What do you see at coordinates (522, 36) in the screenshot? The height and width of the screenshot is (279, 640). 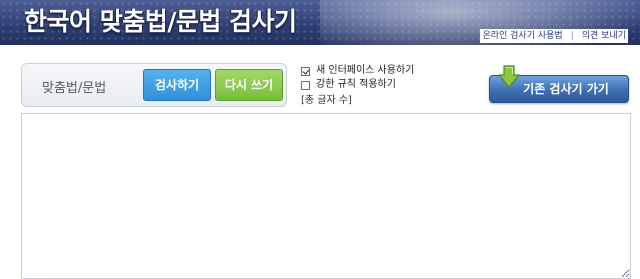 I see `link-usage-guide: 온라인 검사기 사용법` at bounding box center [522, 36].